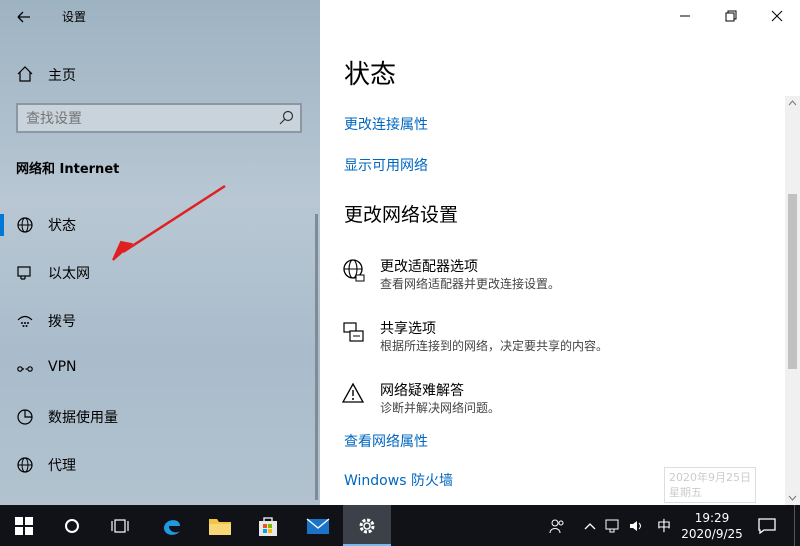  I want to click on show-hidden-icons-button, so click(590, 525).